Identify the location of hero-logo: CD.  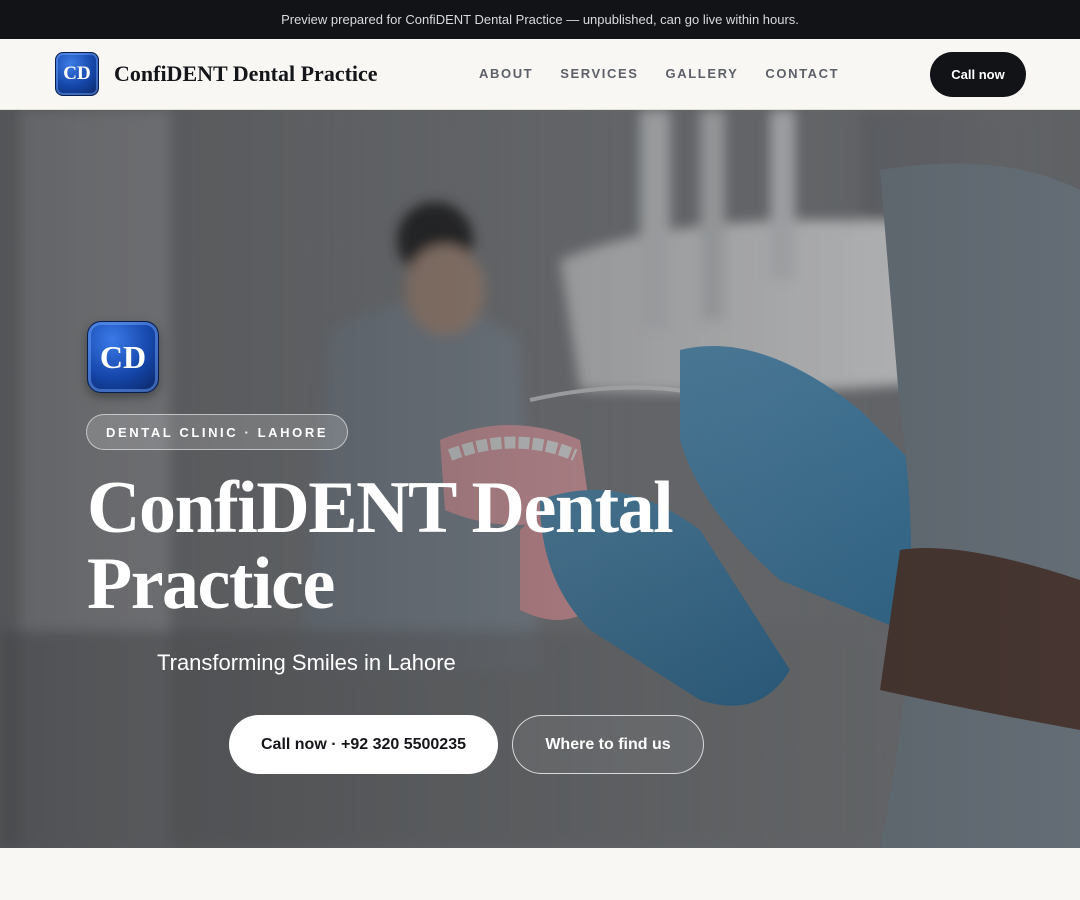
(123, 357).